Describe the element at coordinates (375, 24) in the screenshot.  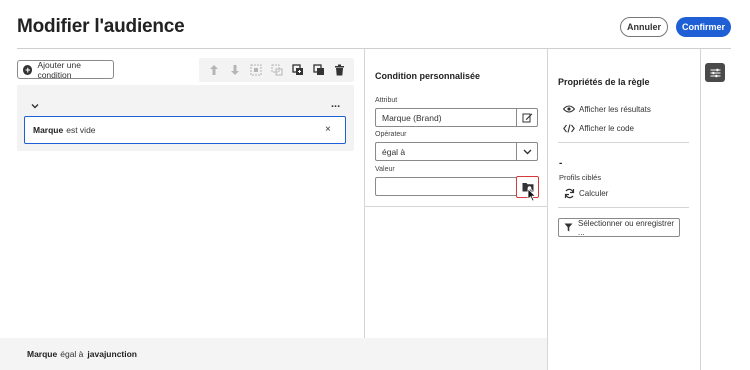
I see `header: Modifier l'audience Annuler Confirmer` at that location.